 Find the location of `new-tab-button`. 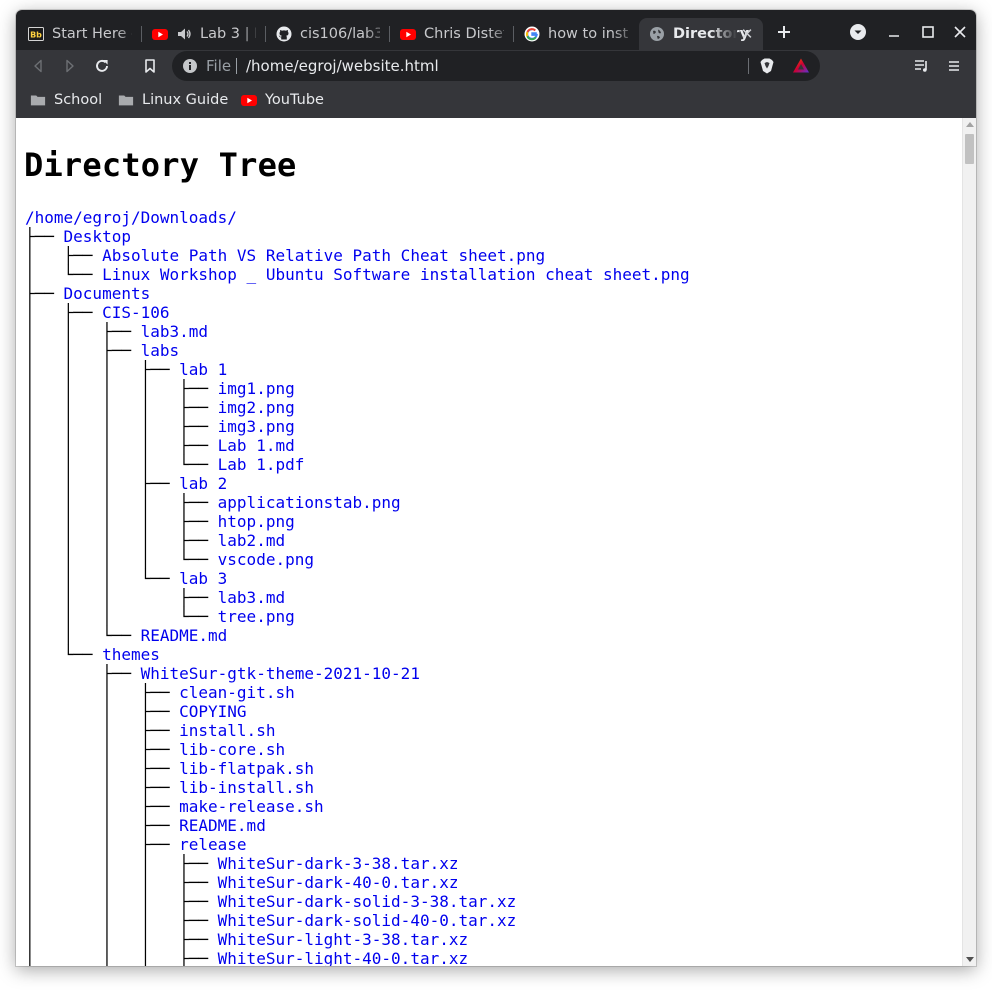

new-tab-button is located at coordinates (784, 32).